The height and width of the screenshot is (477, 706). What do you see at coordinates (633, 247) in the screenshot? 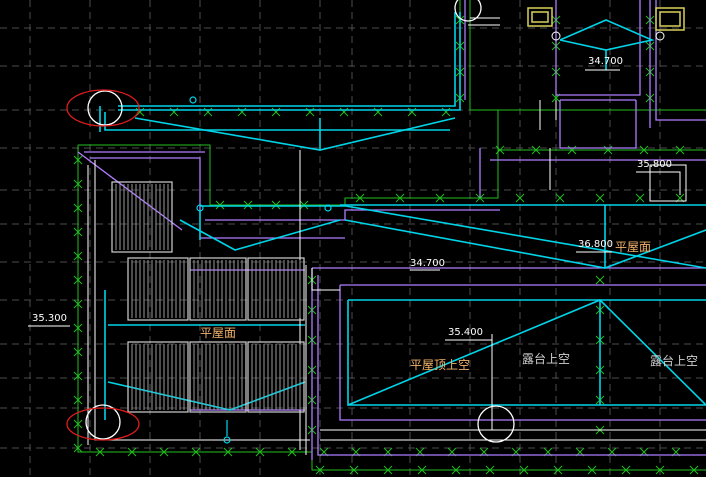
I see `roof-label-right: 平屋面` at bounding box center [633, 247].